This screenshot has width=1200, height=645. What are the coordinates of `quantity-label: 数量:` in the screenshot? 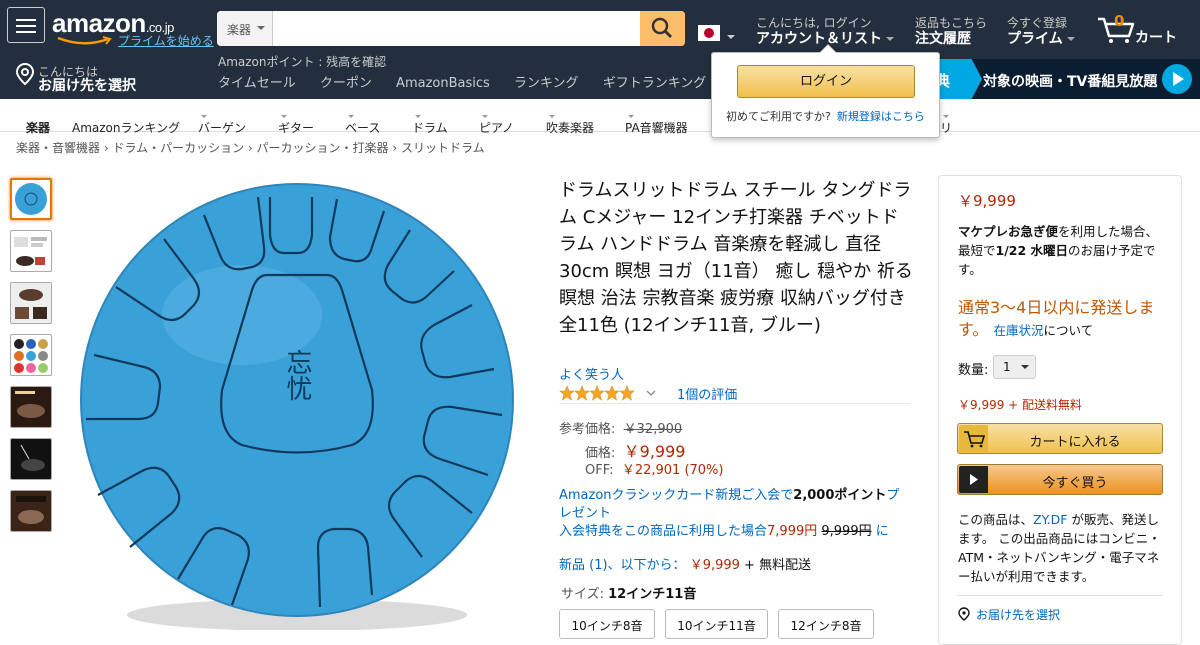 It's located at (973, 370).